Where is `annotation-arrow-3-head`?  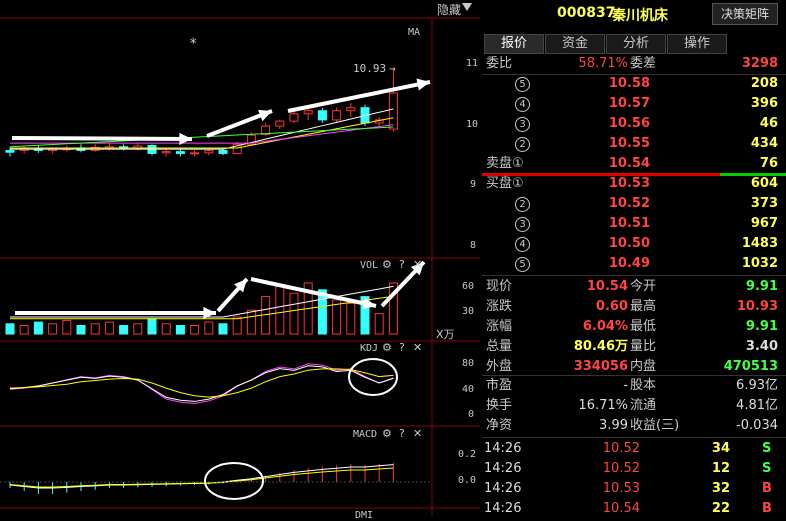 annotation-arrow-3-head is located at coordinates (423, 84).